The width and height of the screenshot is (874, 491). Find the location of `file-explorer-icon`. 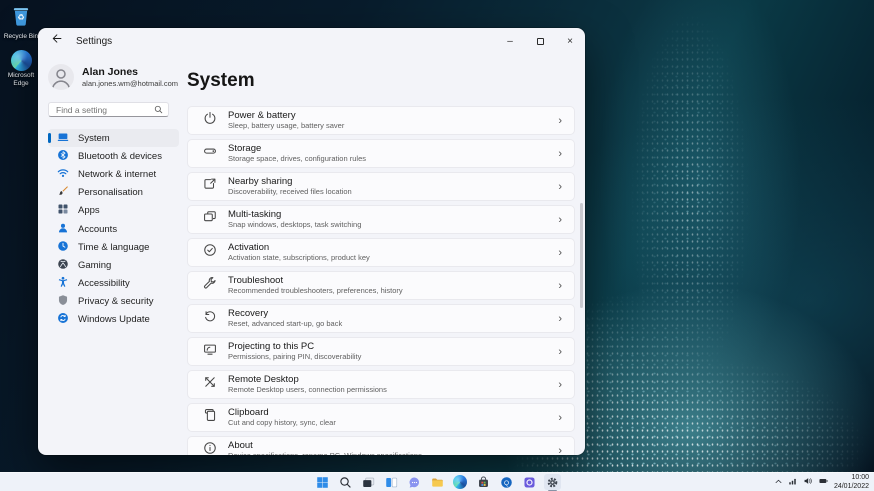

file-explorer-icon is located at coordinates (437, 482).